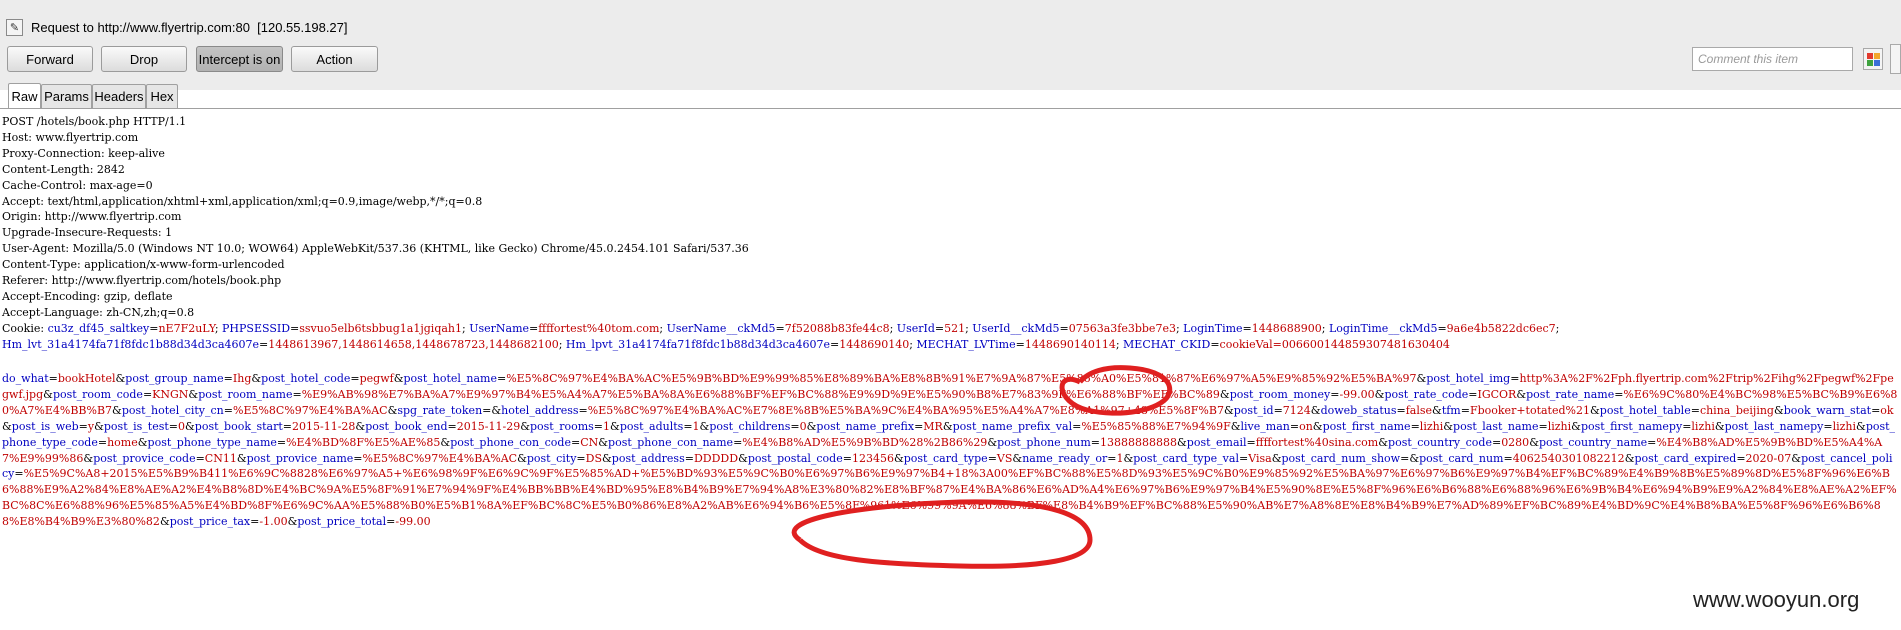  What do you see at coordinates (119, 96) in the screenshot?
I see `tab-headers: Headers` at bounding box center [119, 96].